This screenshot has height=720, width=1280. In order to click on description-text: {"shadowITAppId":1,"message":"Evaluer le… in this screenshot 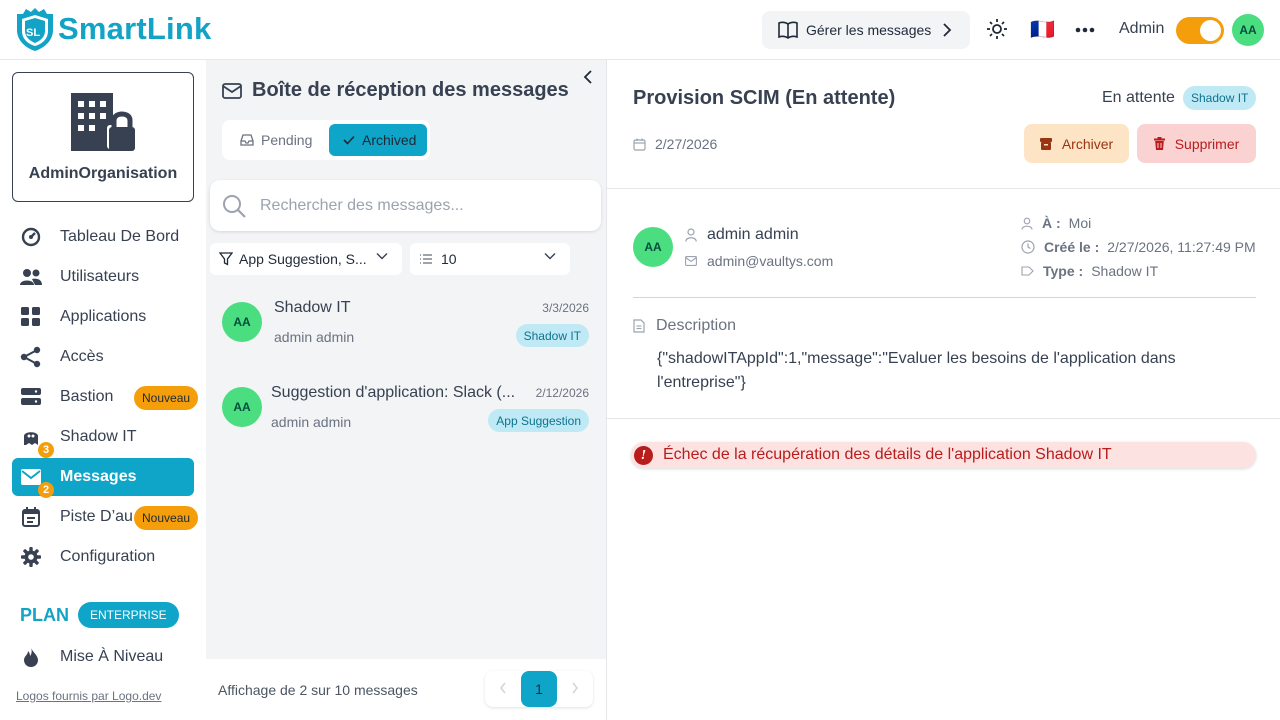, I will do `click(916, 370)`.